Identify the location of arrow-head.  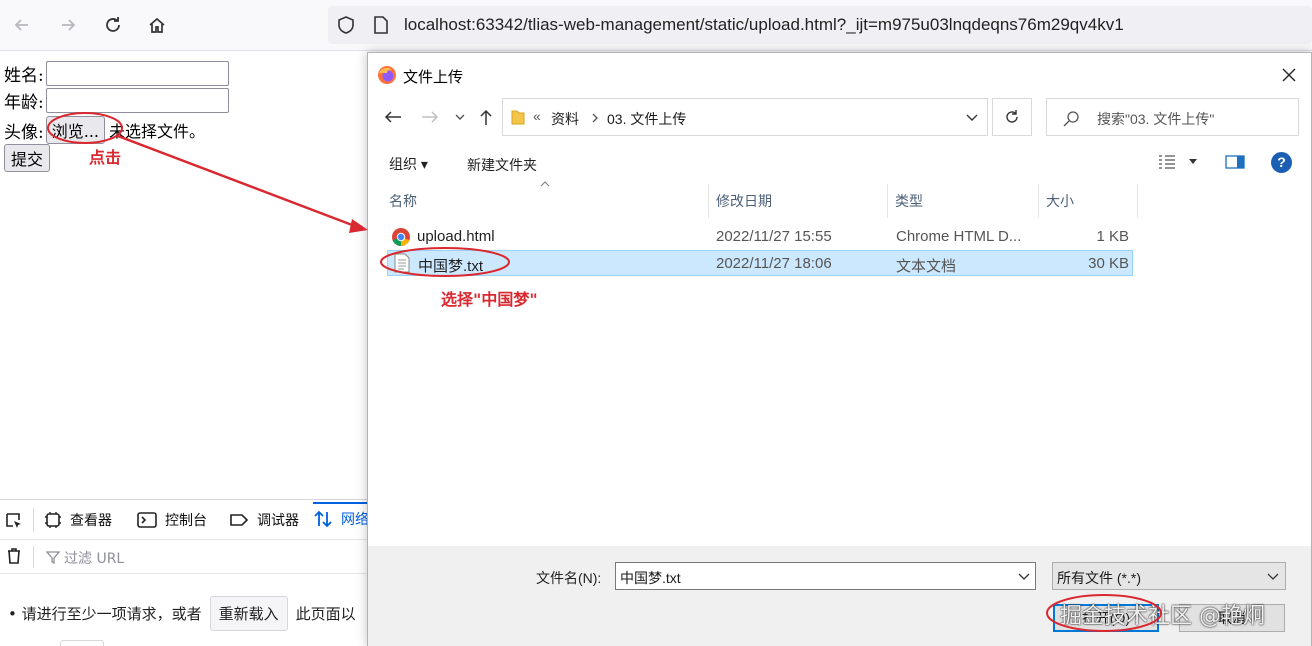
(358, 226).